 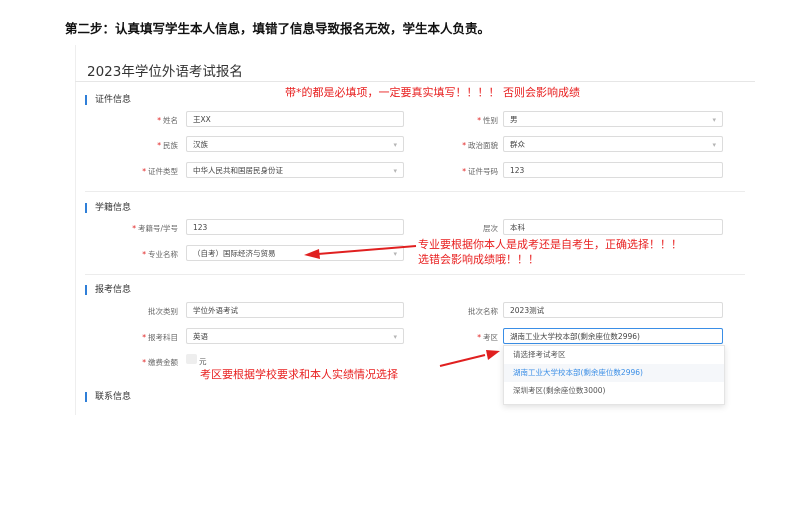 What do you see at coordinates (402, 306) in the screenshot?
I see `annotation-arrows` at bounding box center [402, 306].